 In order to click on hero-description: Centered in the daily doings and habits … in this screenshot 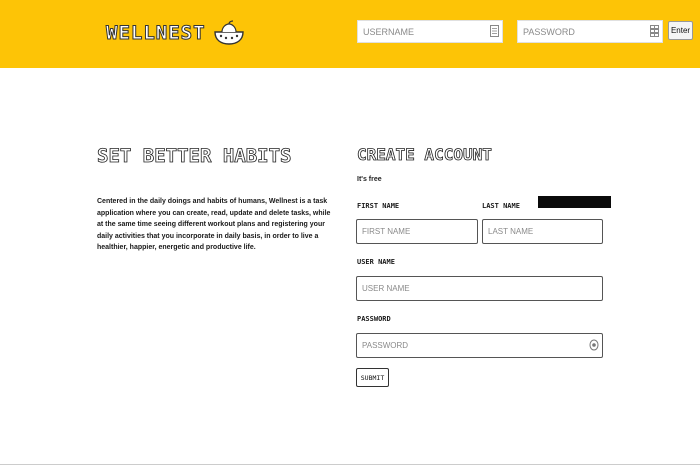, I will do `click(214, 225)`.